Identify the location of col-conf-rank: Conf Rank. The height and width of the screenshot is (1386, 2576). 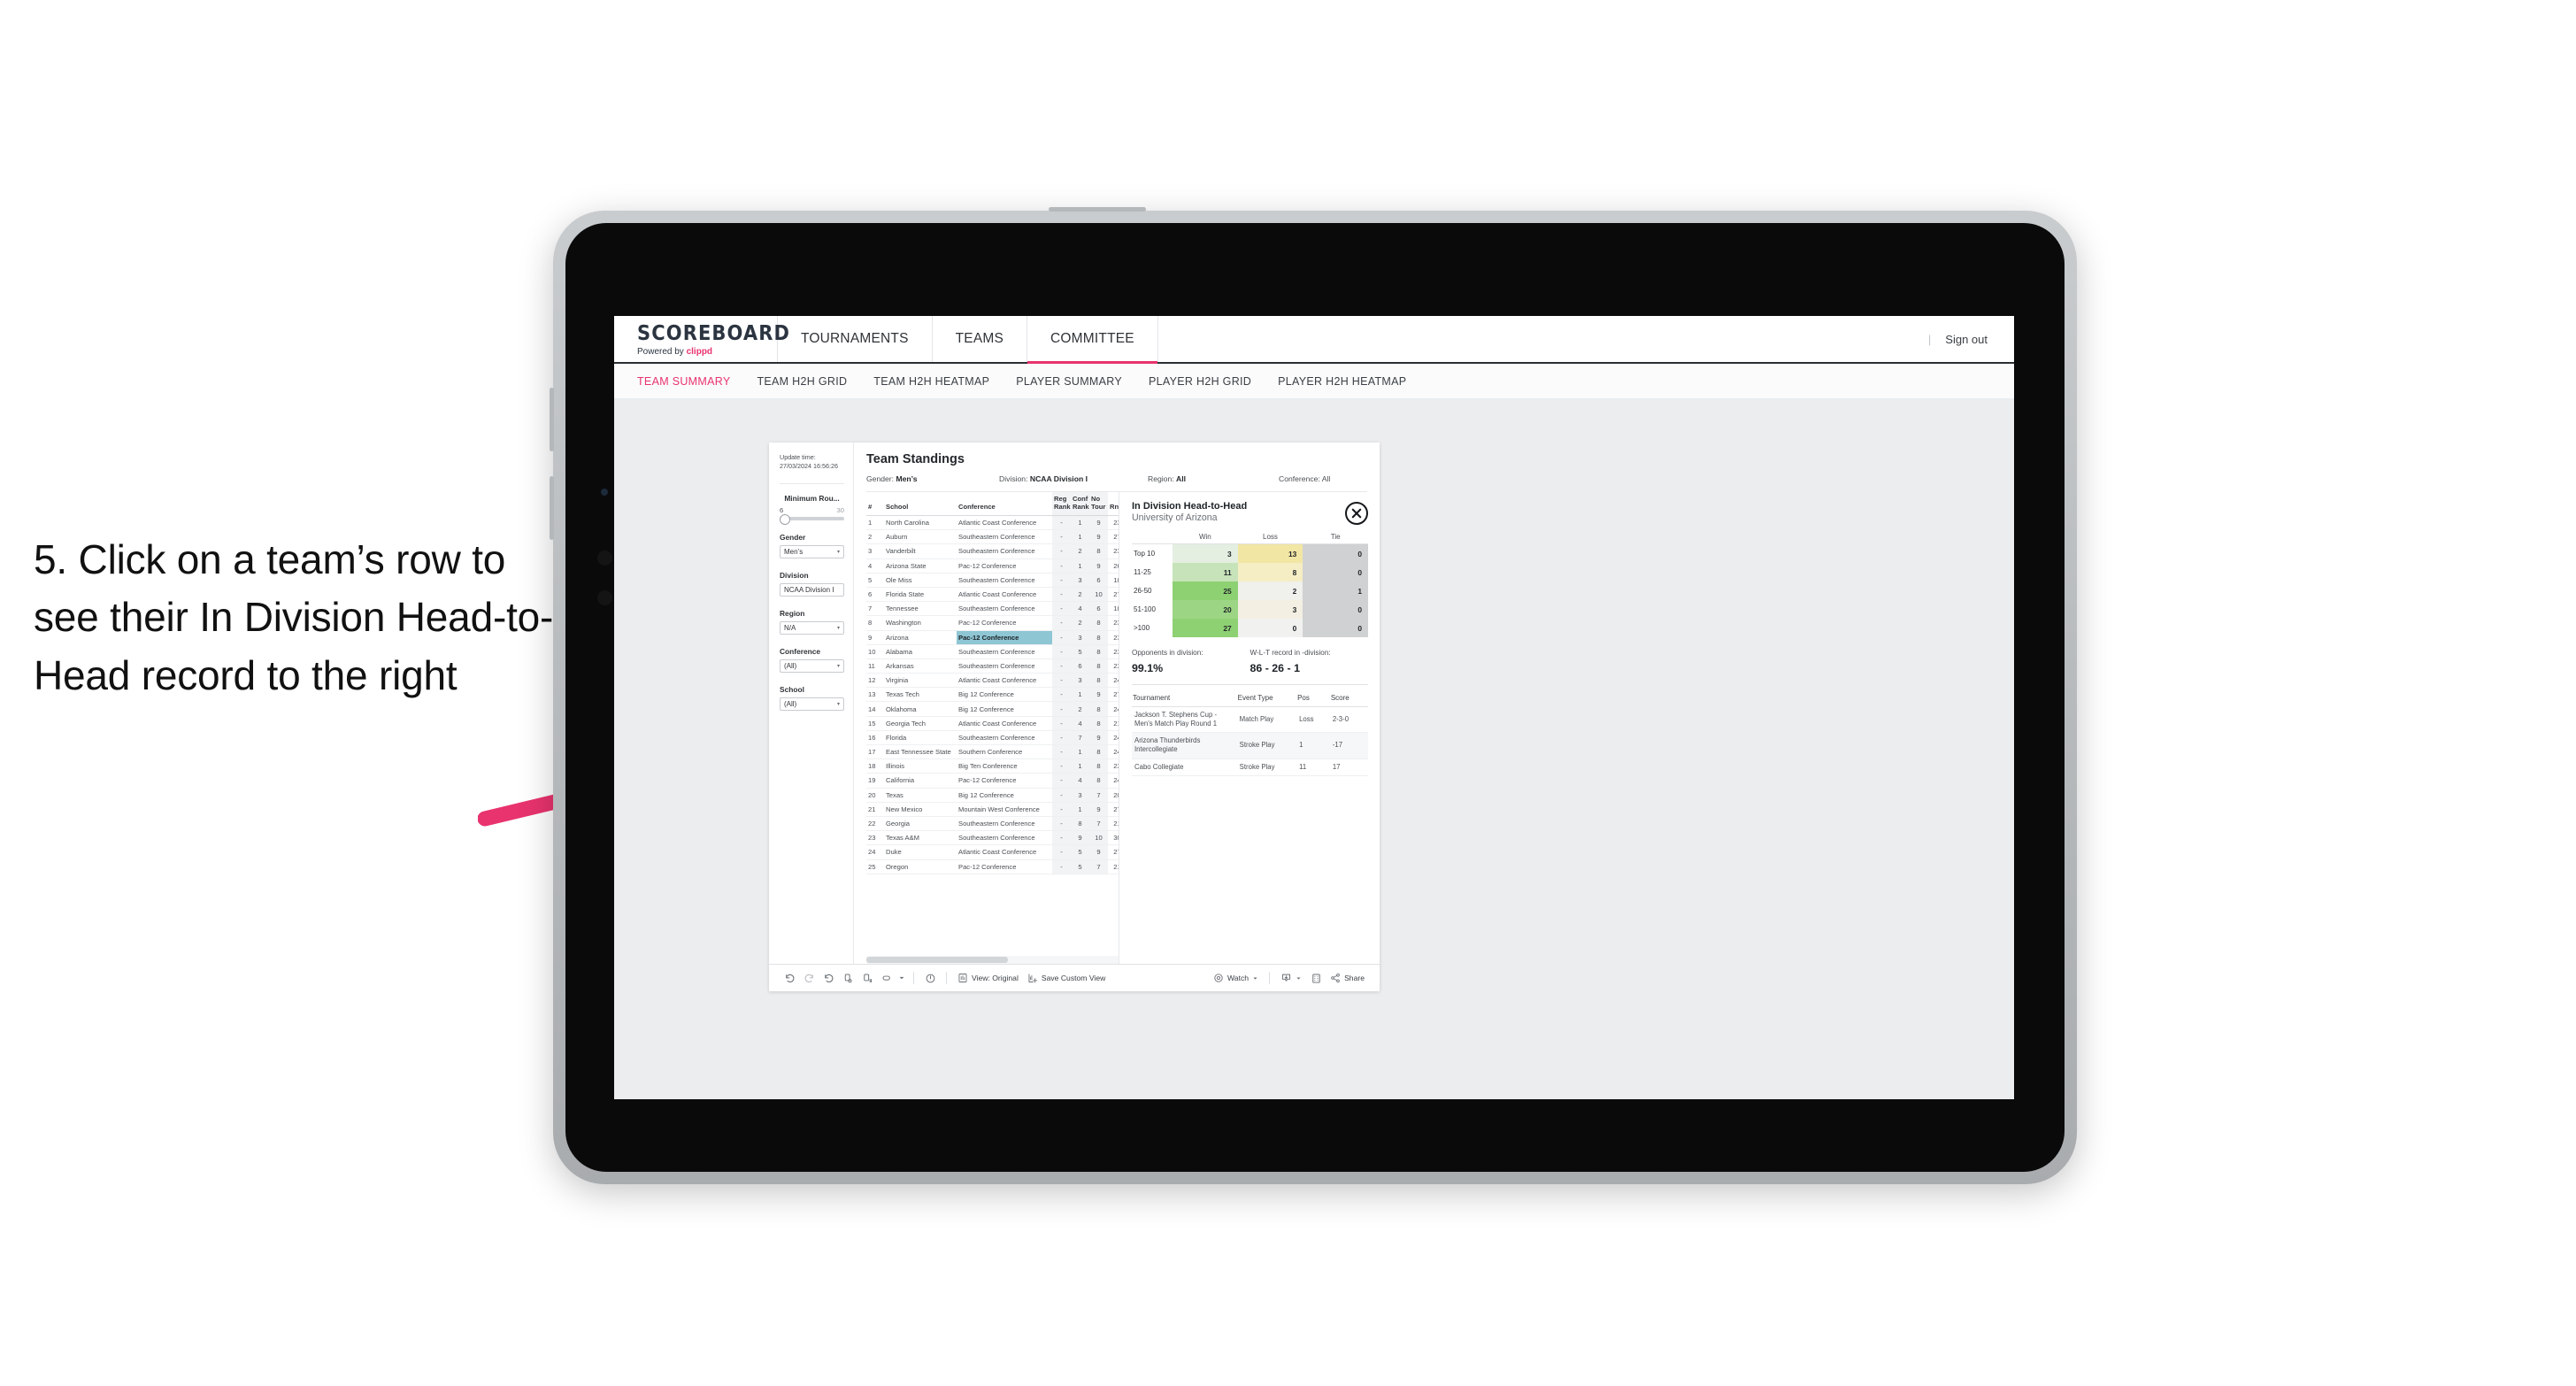
(1080, 504).